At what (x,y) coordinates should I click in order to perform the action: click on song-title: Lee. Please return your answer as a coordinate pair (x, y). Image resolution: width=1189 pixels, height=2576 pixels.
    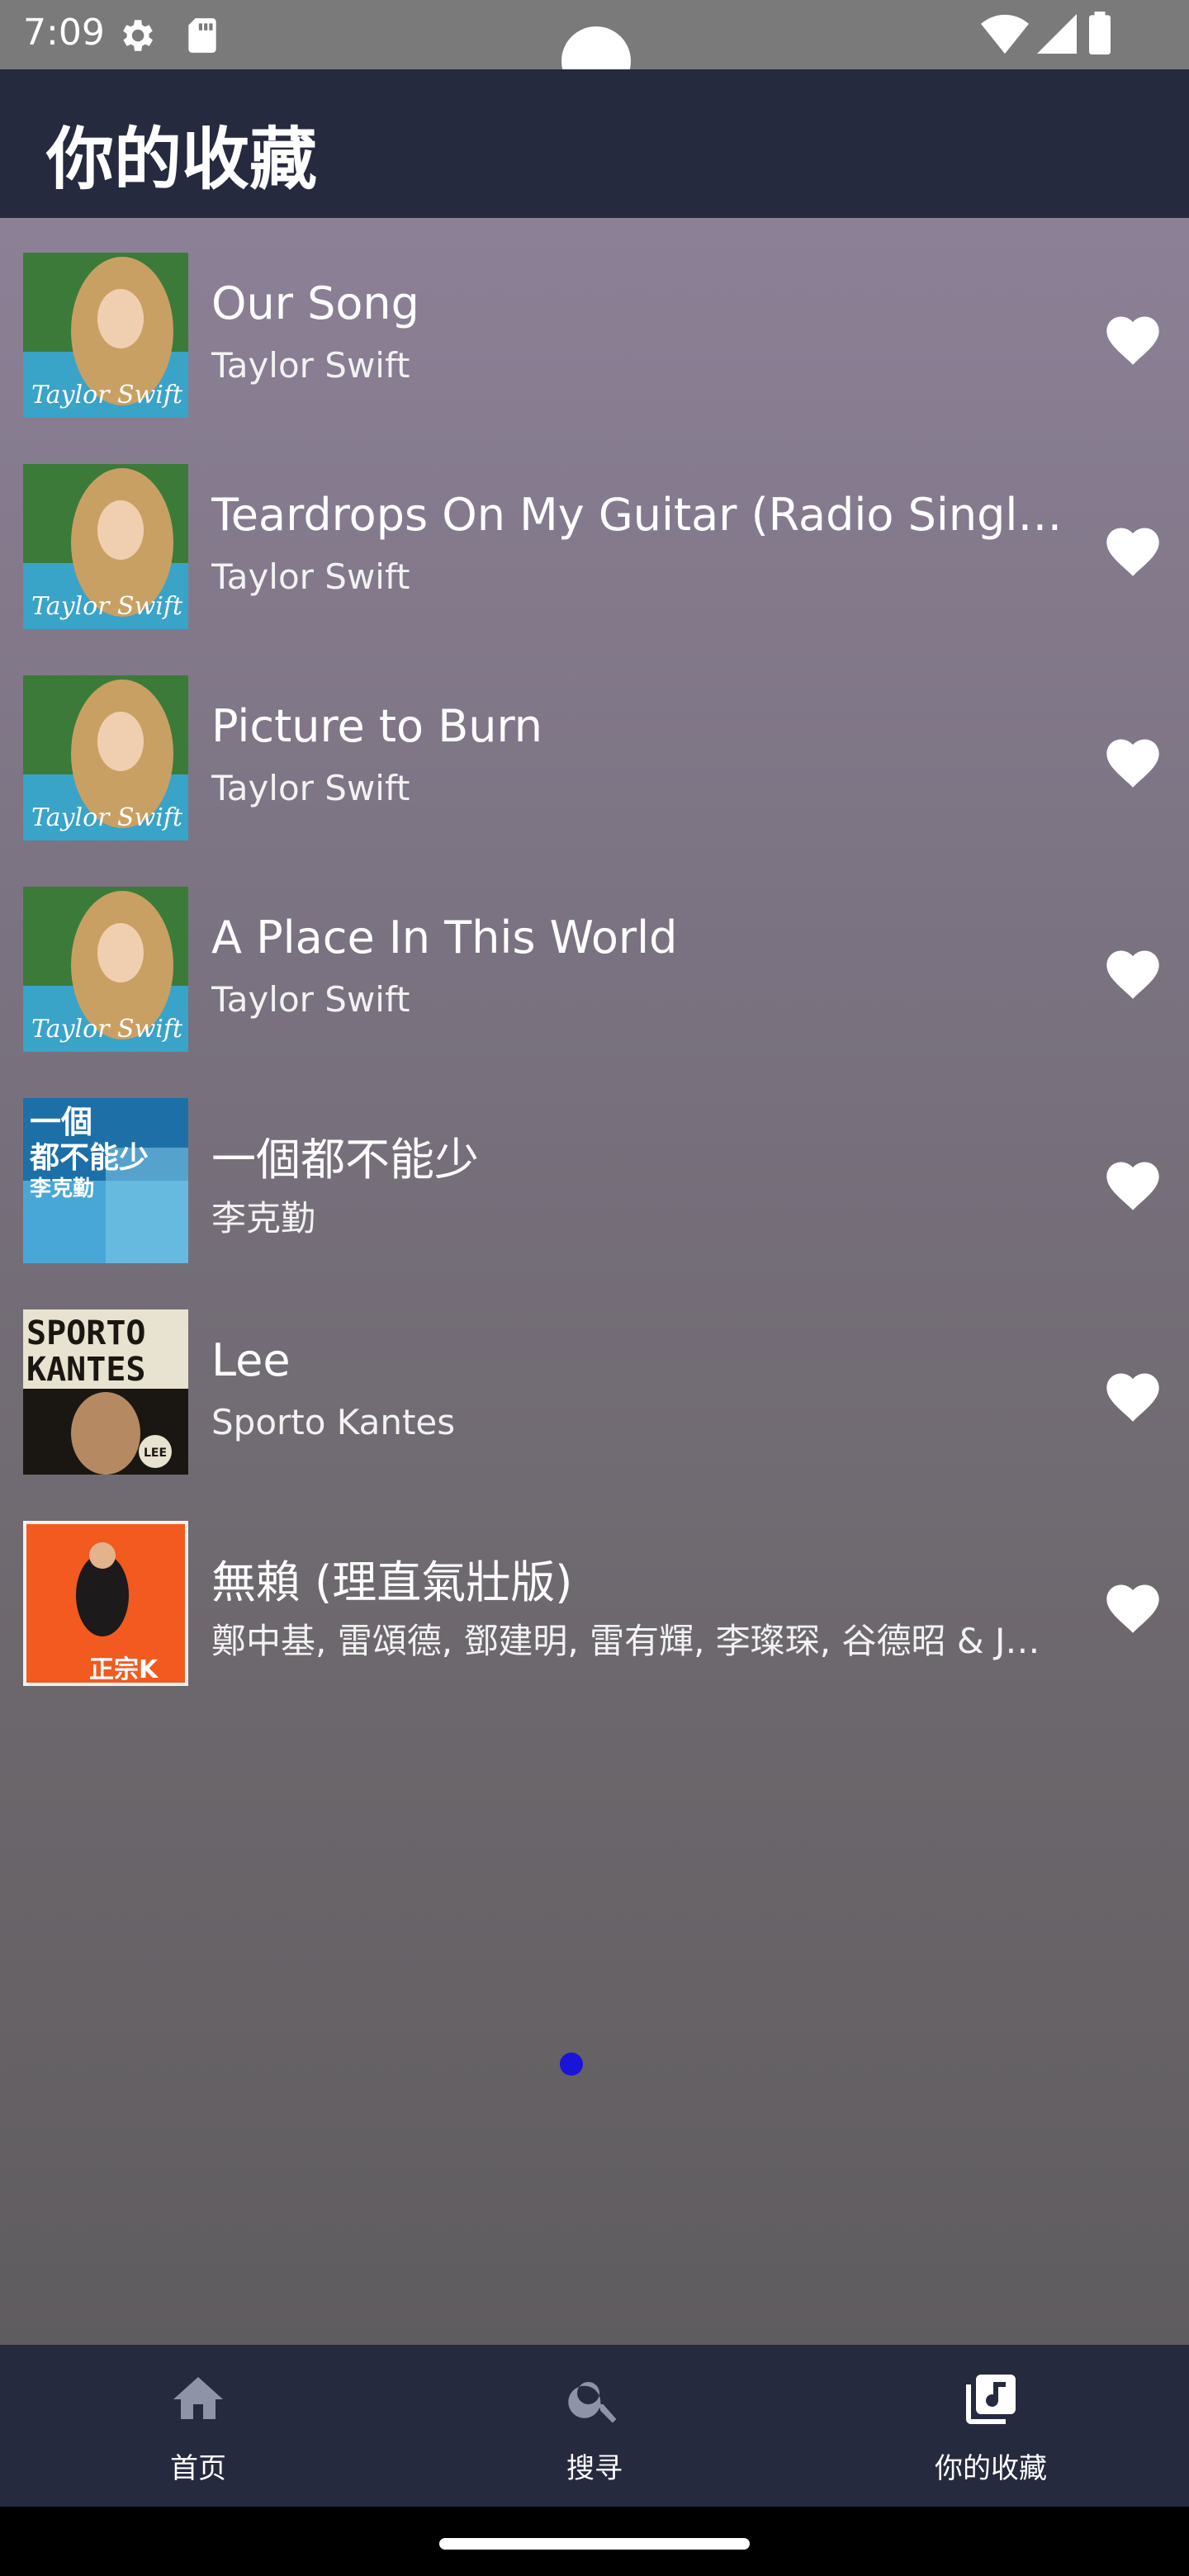
    Looking at the image, I should click on (251, 1360).